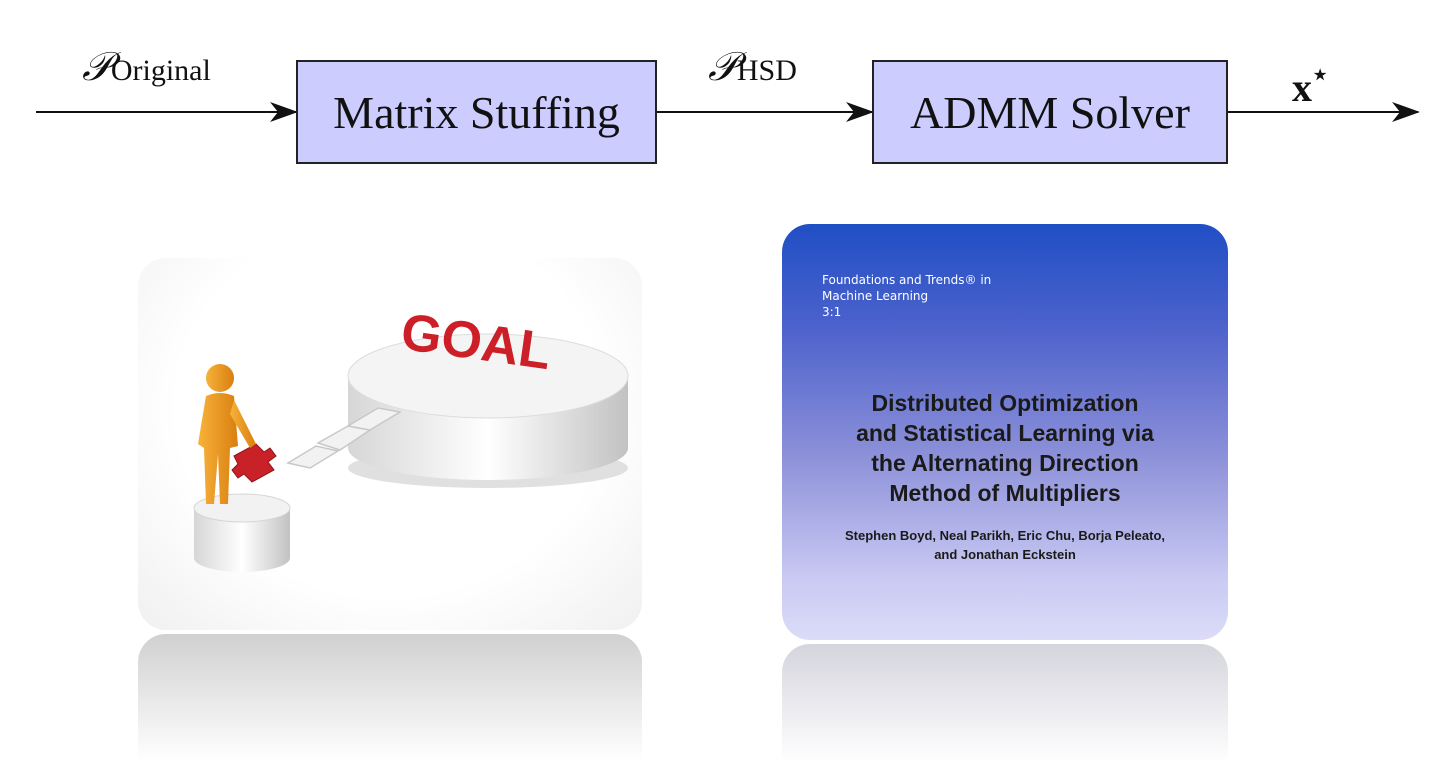 The height and width of the screenshot is (784, 1434). What do you see at coordinates (875, 296) in the screenshot?
I see `book-series-line2: Machine Learning` at bounding box center [875, 296].